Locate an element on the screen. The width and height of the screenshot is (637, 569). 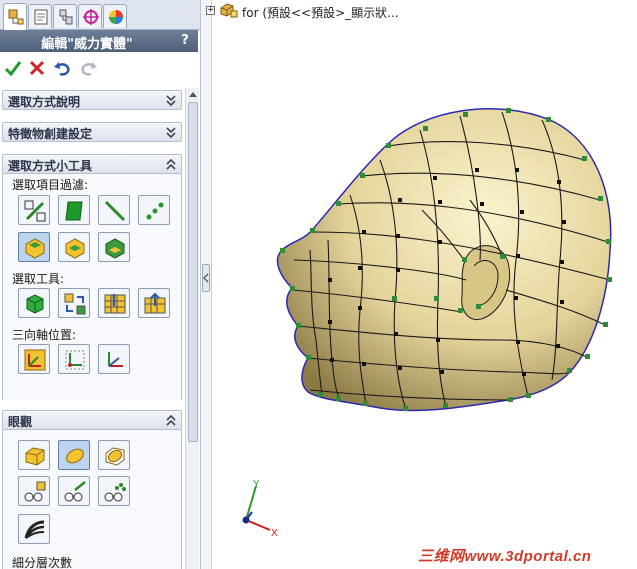
group-feature-settings-label: 特徵物創建設定 is located at coordinates (50, 134).